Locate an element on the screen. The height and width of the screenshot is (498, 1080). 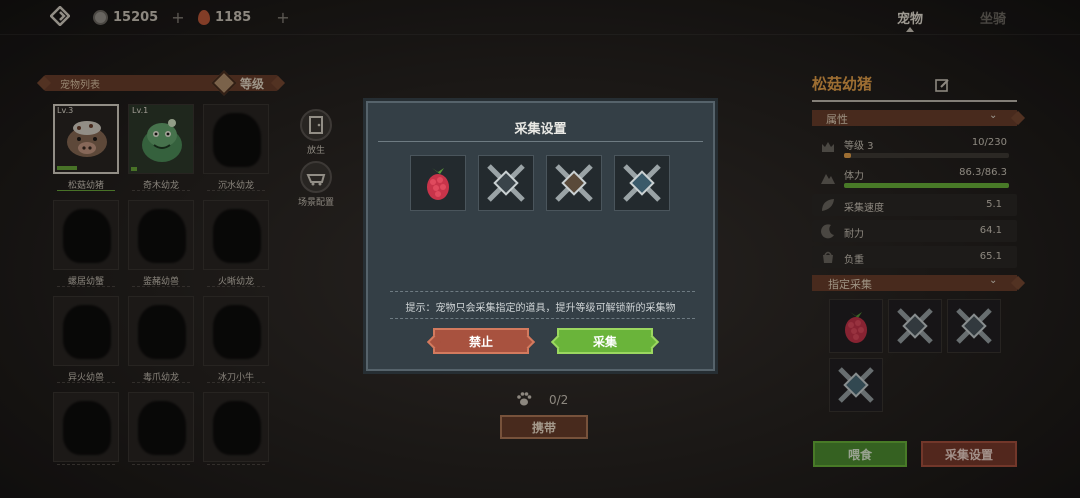
coin-counter: 15205 + is located at coordinates (139, 17).